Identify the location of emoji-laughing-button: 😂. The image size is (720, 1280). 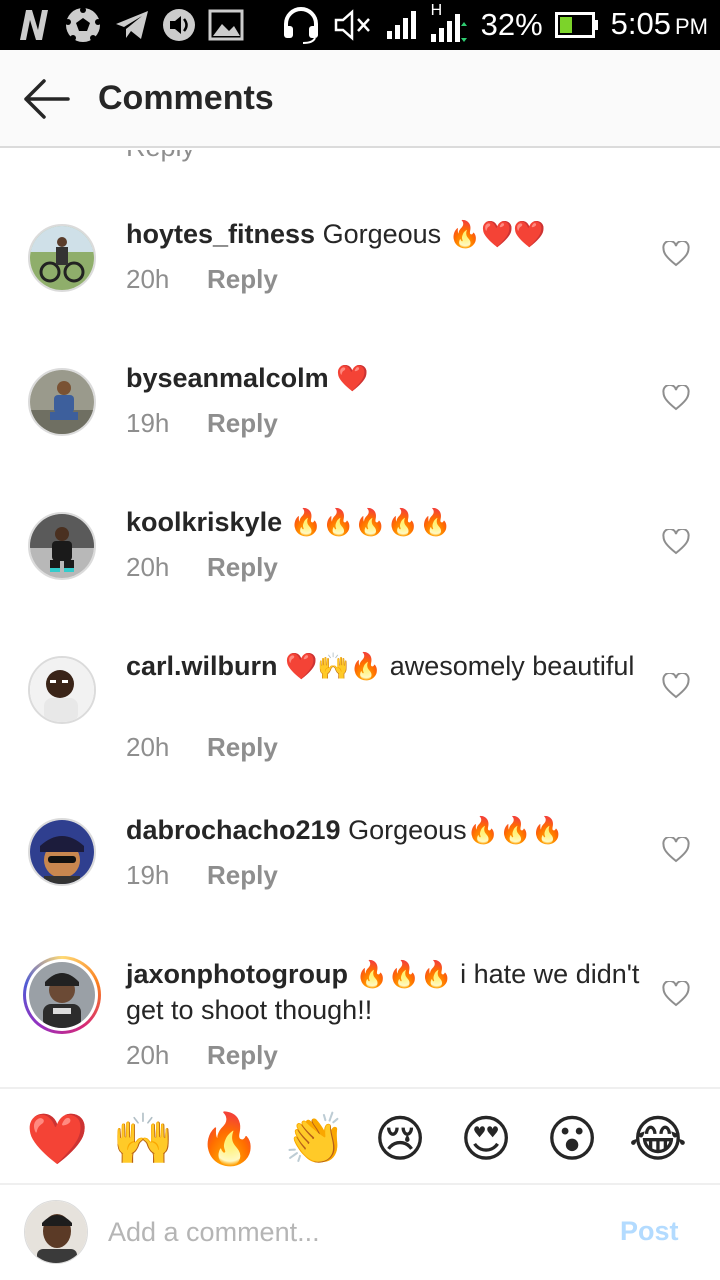
(658, 1139).